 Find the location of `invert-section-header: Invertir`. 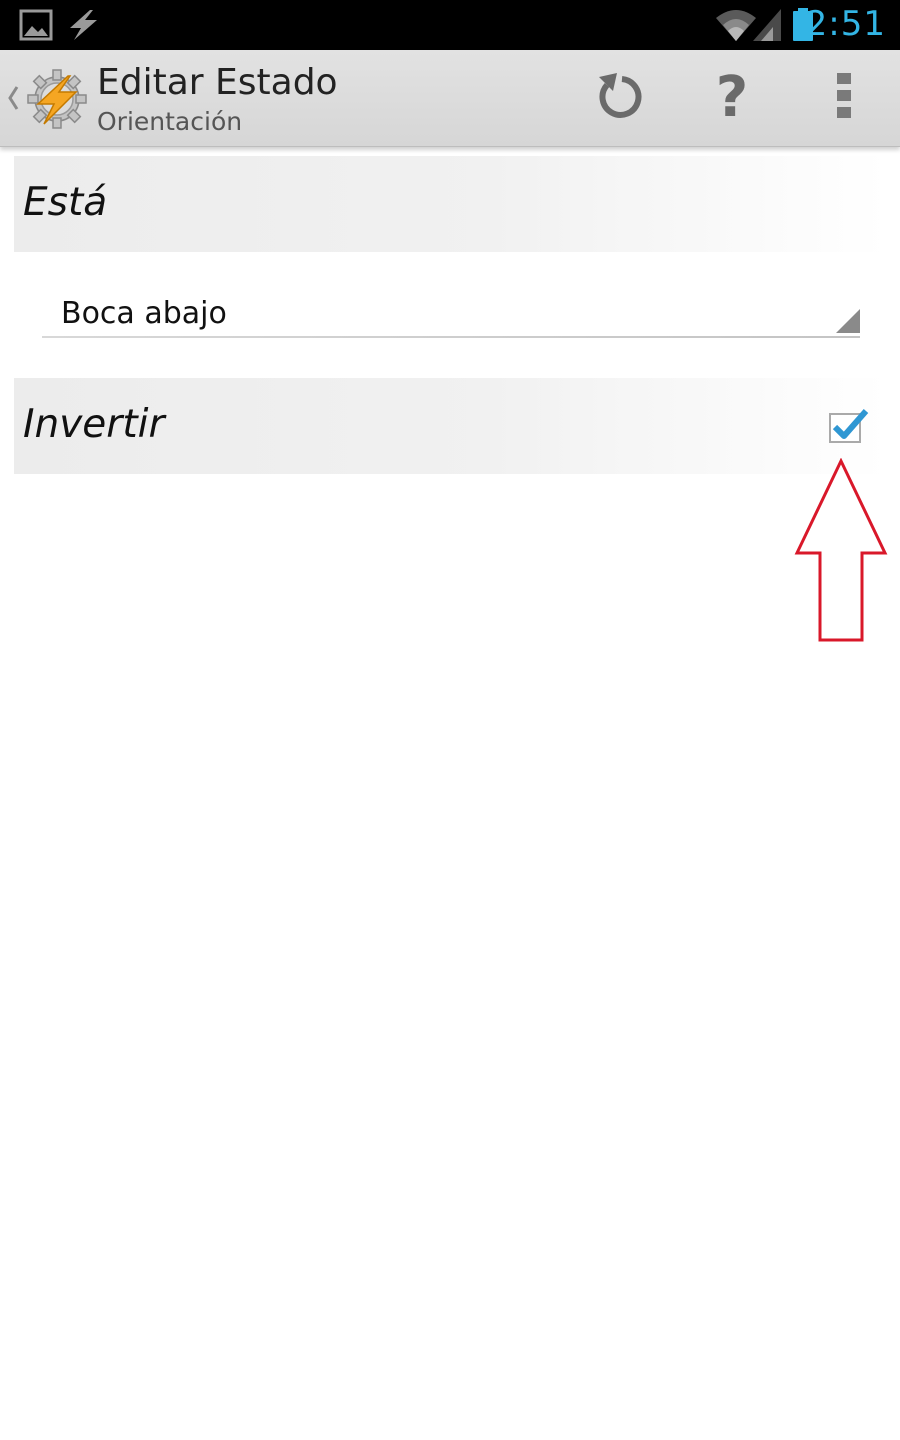

invert-section-header: Invertir is located at coordinates (450, 426).